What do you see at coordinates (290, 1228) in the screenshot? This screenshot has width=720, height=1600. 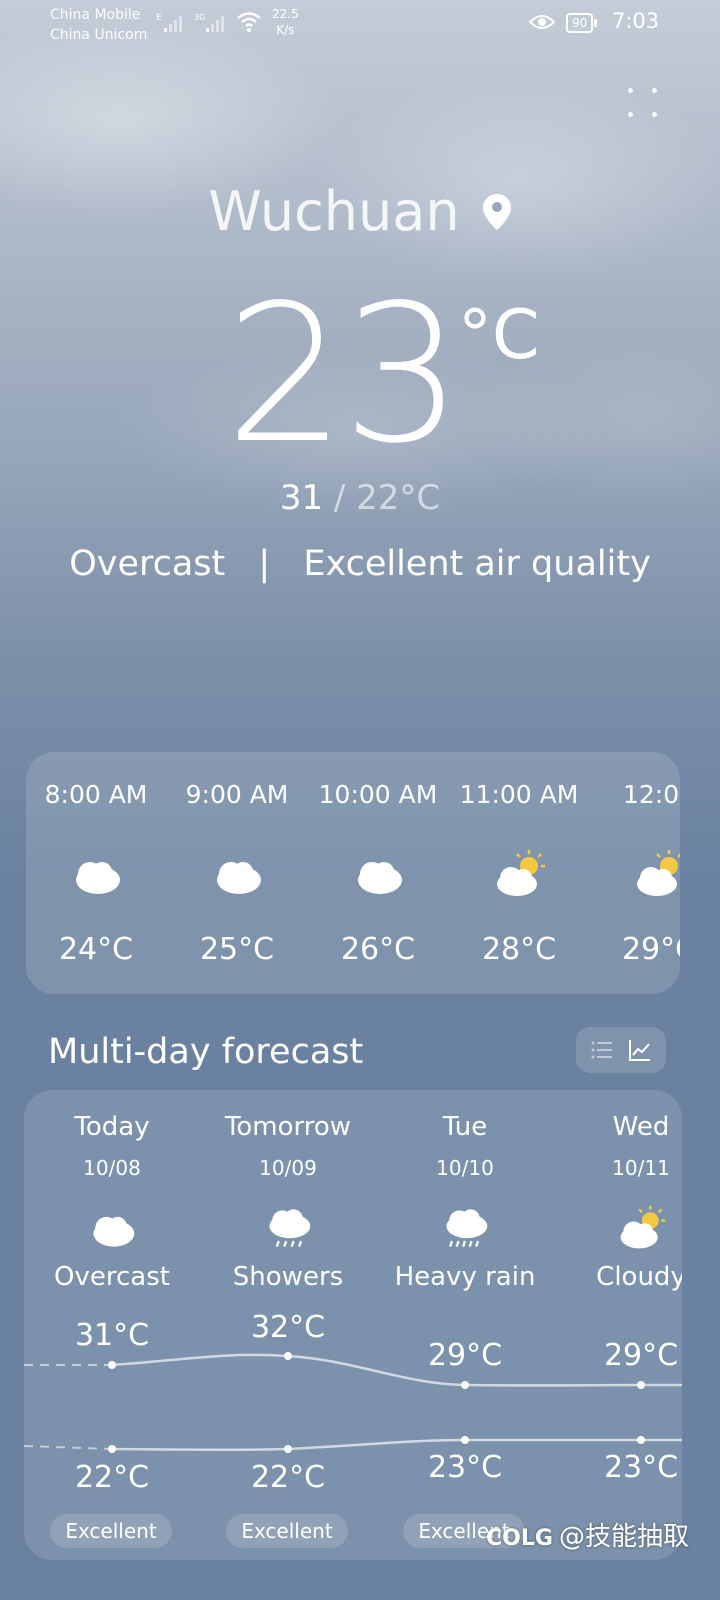 I see `showers-icon` at bounding box center [290, 1228].